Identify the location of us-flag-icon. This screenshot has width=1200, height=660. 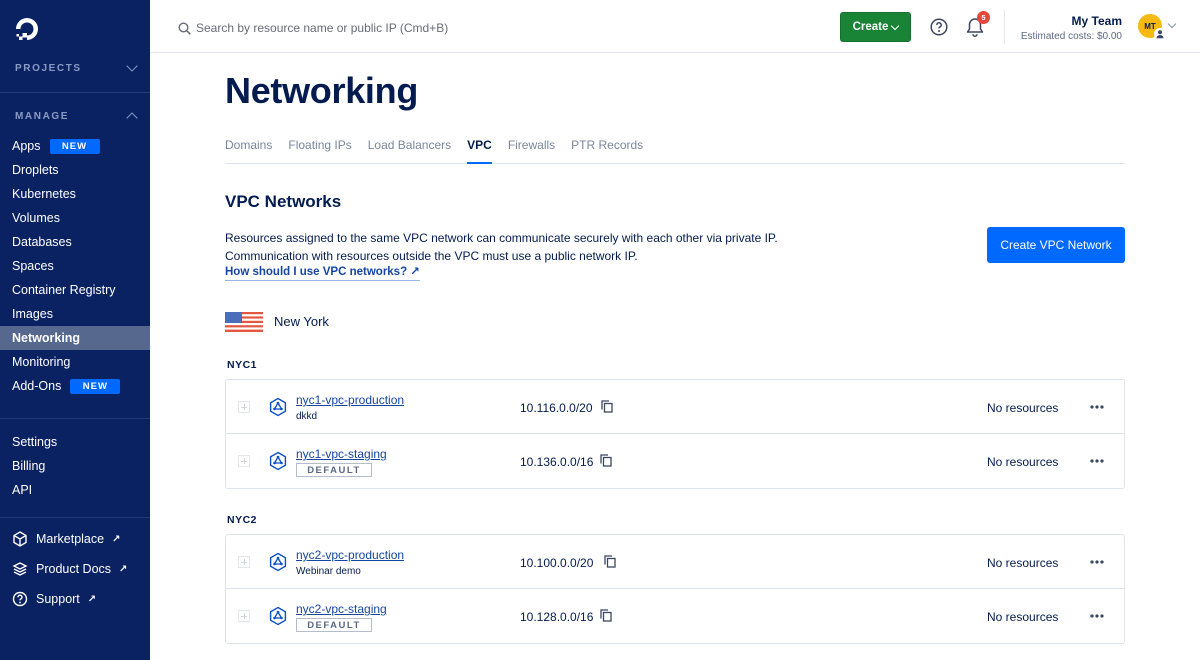
(244, 322).